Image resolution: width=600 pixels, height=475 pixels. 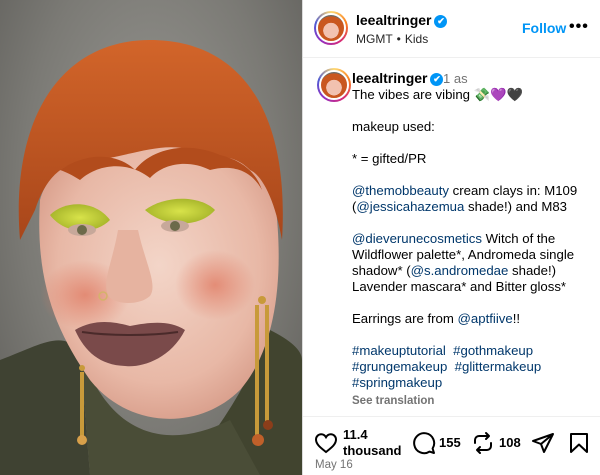 What do you see at coordinates (450, 442) in the screenshot?
I see `comments-count: 155` at bounding box center [450, 442].